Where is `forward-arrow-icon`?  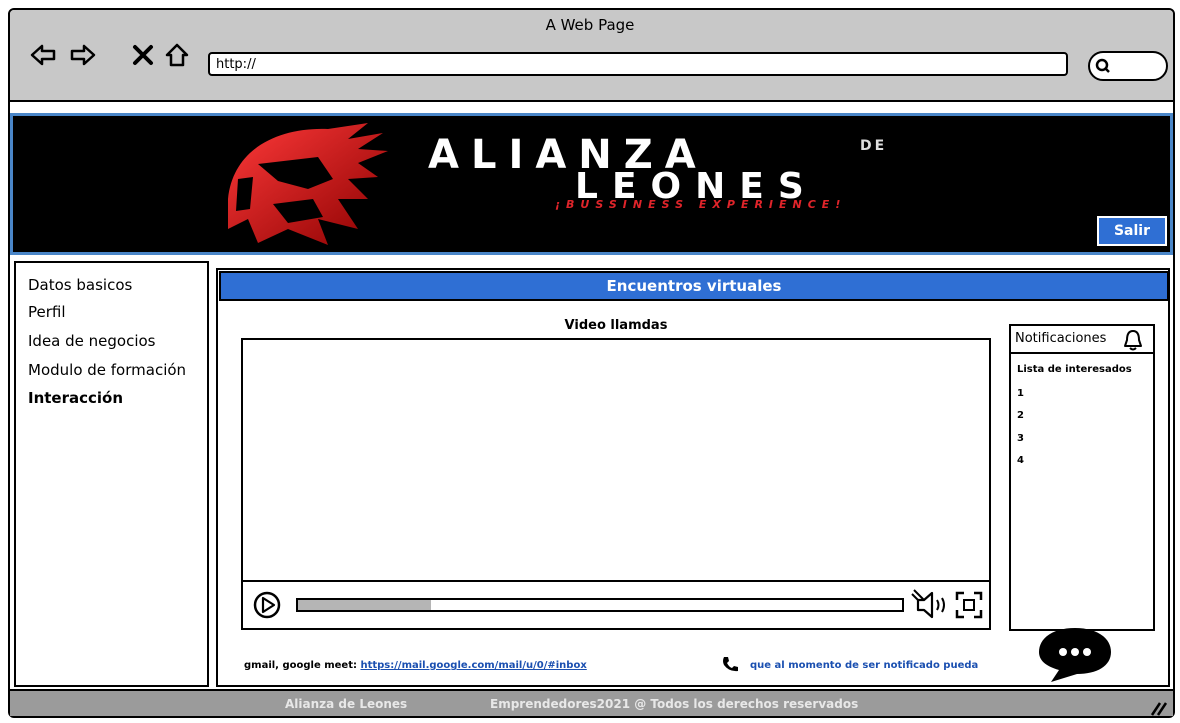
forward-arrow-icon is located at coordinates (83, 55).